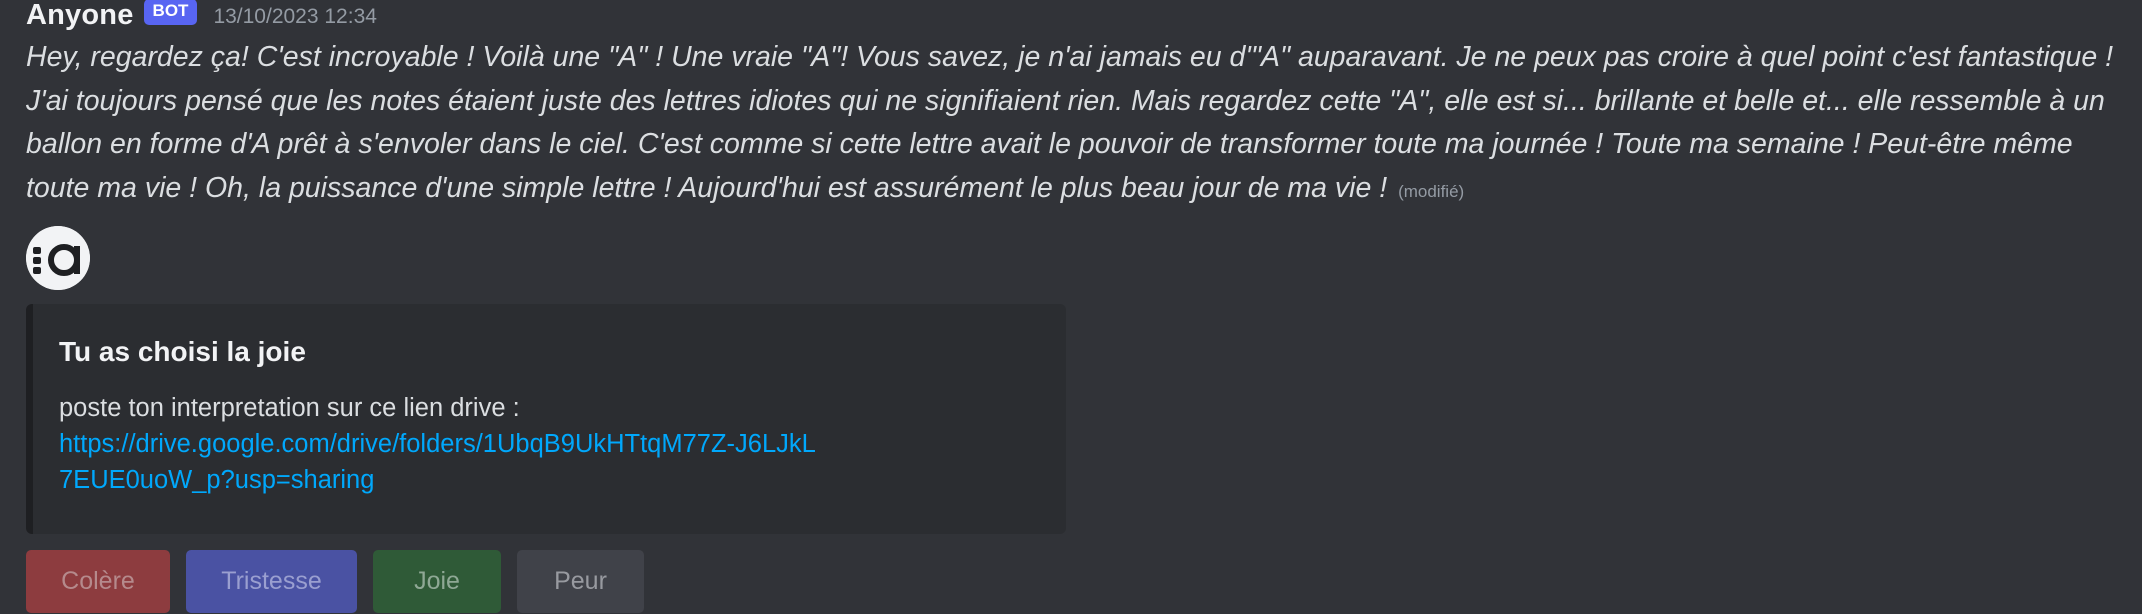 The image size is (2142, 614). Describe the element at coordinates (437, 581) in the screenshot. I see `joy-button: Joie` at that location.